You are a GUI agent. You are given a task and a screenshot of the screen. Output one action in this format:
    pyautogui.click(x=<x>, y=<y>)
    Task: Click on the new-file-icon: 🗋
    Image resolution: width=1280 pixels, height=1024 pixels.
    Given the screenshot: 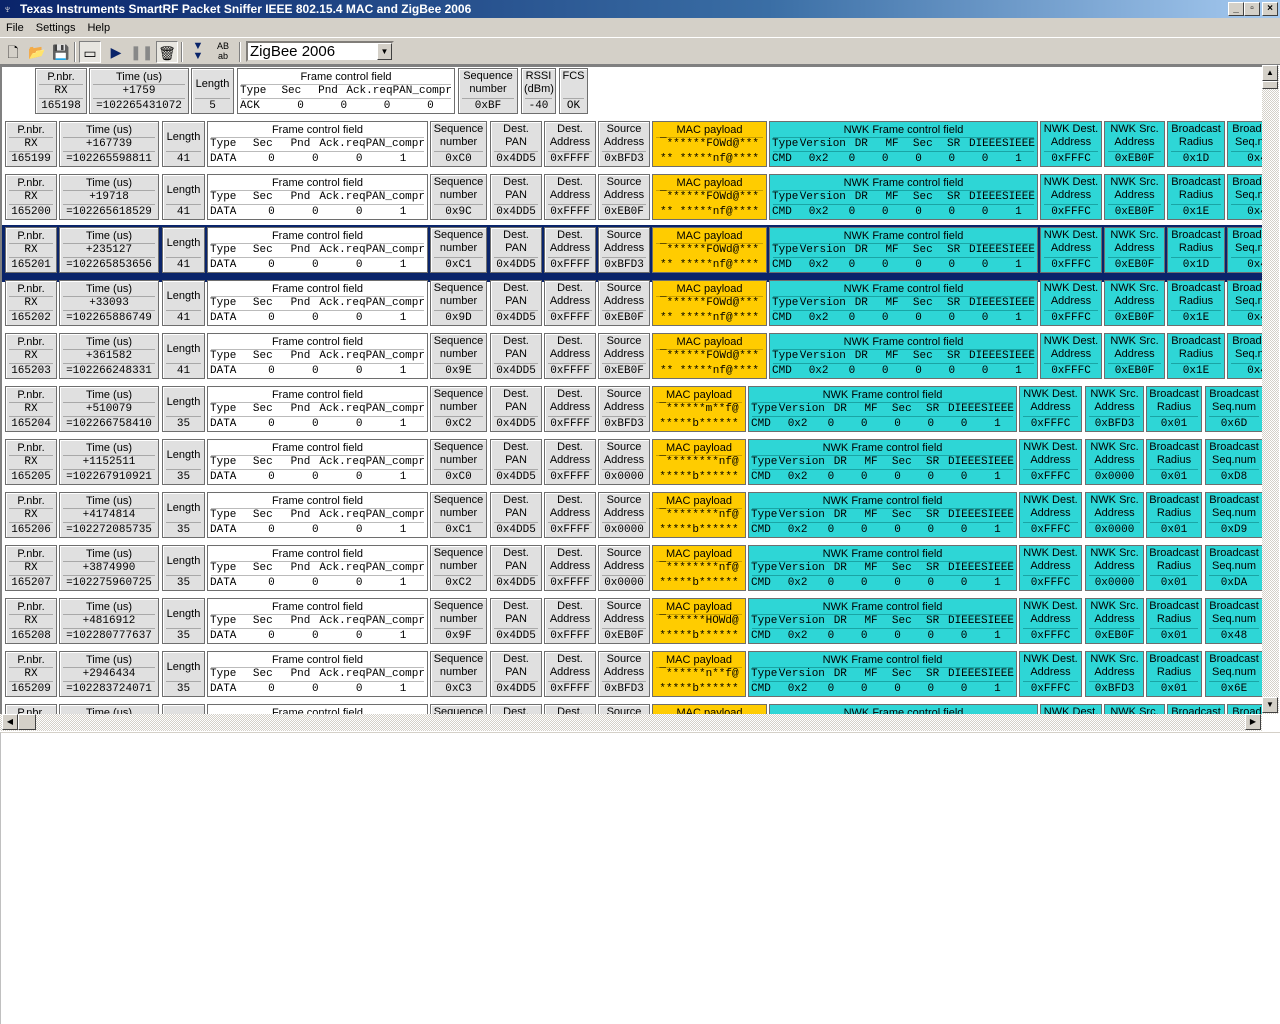 What is the action you would take?
    pyautogui.click(x=13, y=52)
    